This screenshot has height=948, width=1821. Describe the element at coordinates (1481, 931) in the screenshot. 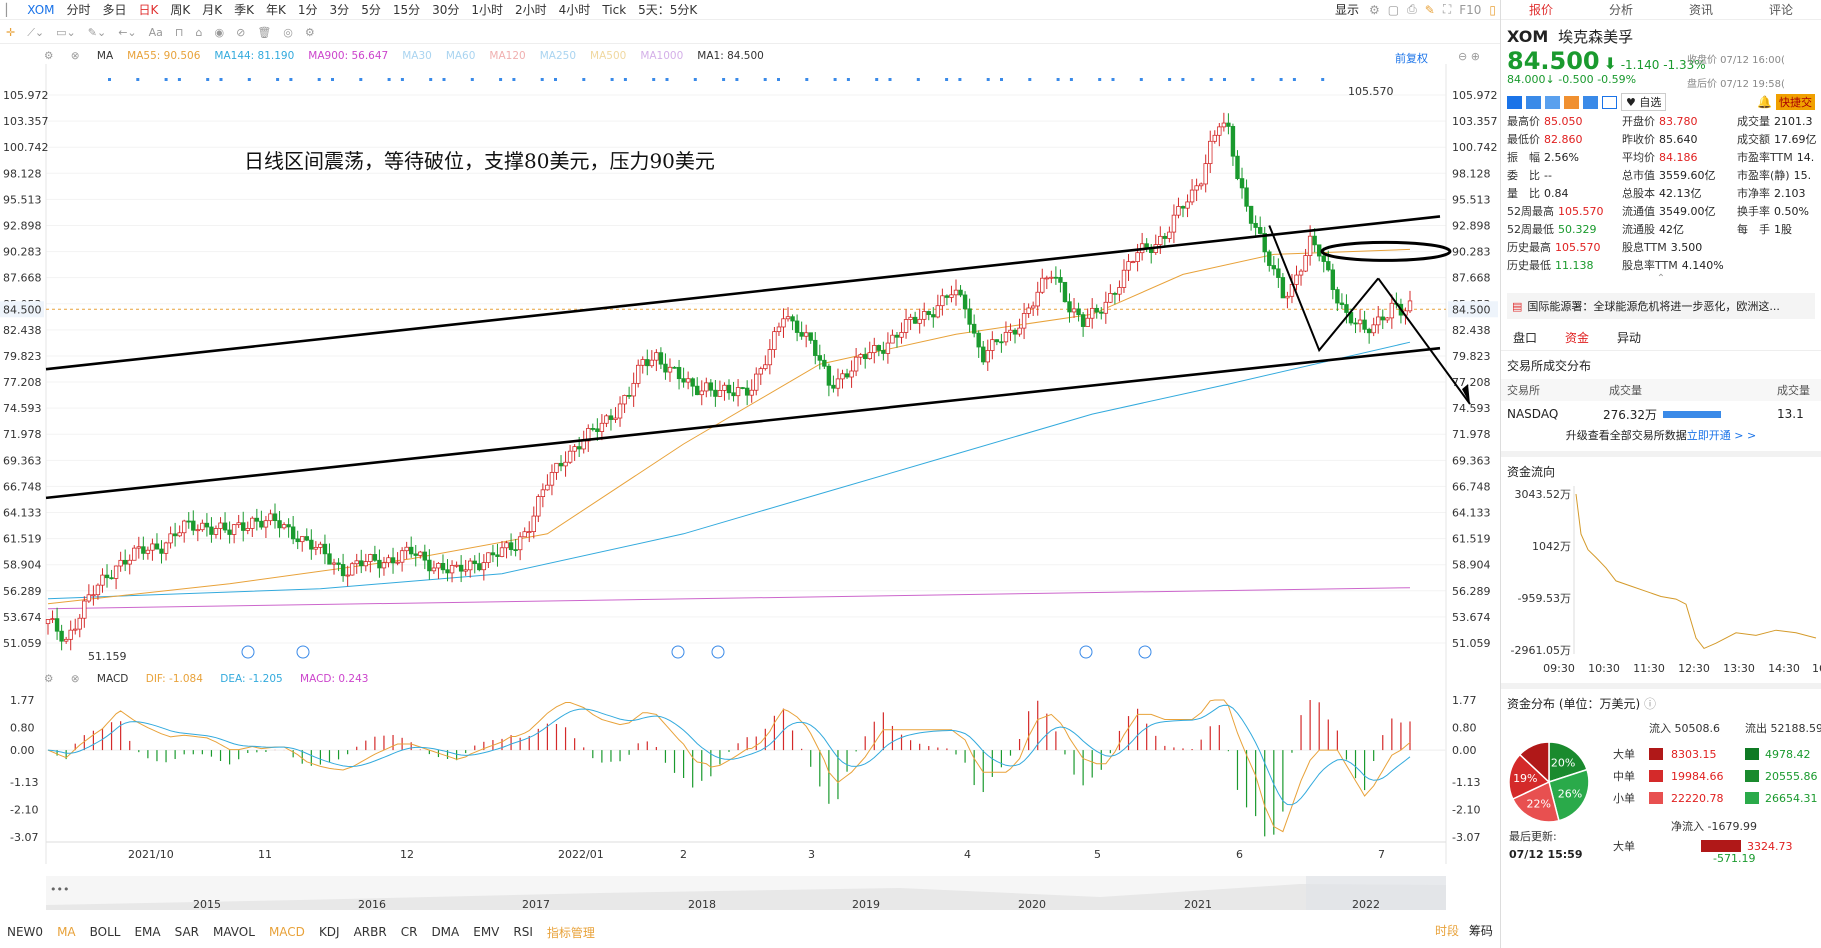

I see `chips-tab: 筹码` at that location.